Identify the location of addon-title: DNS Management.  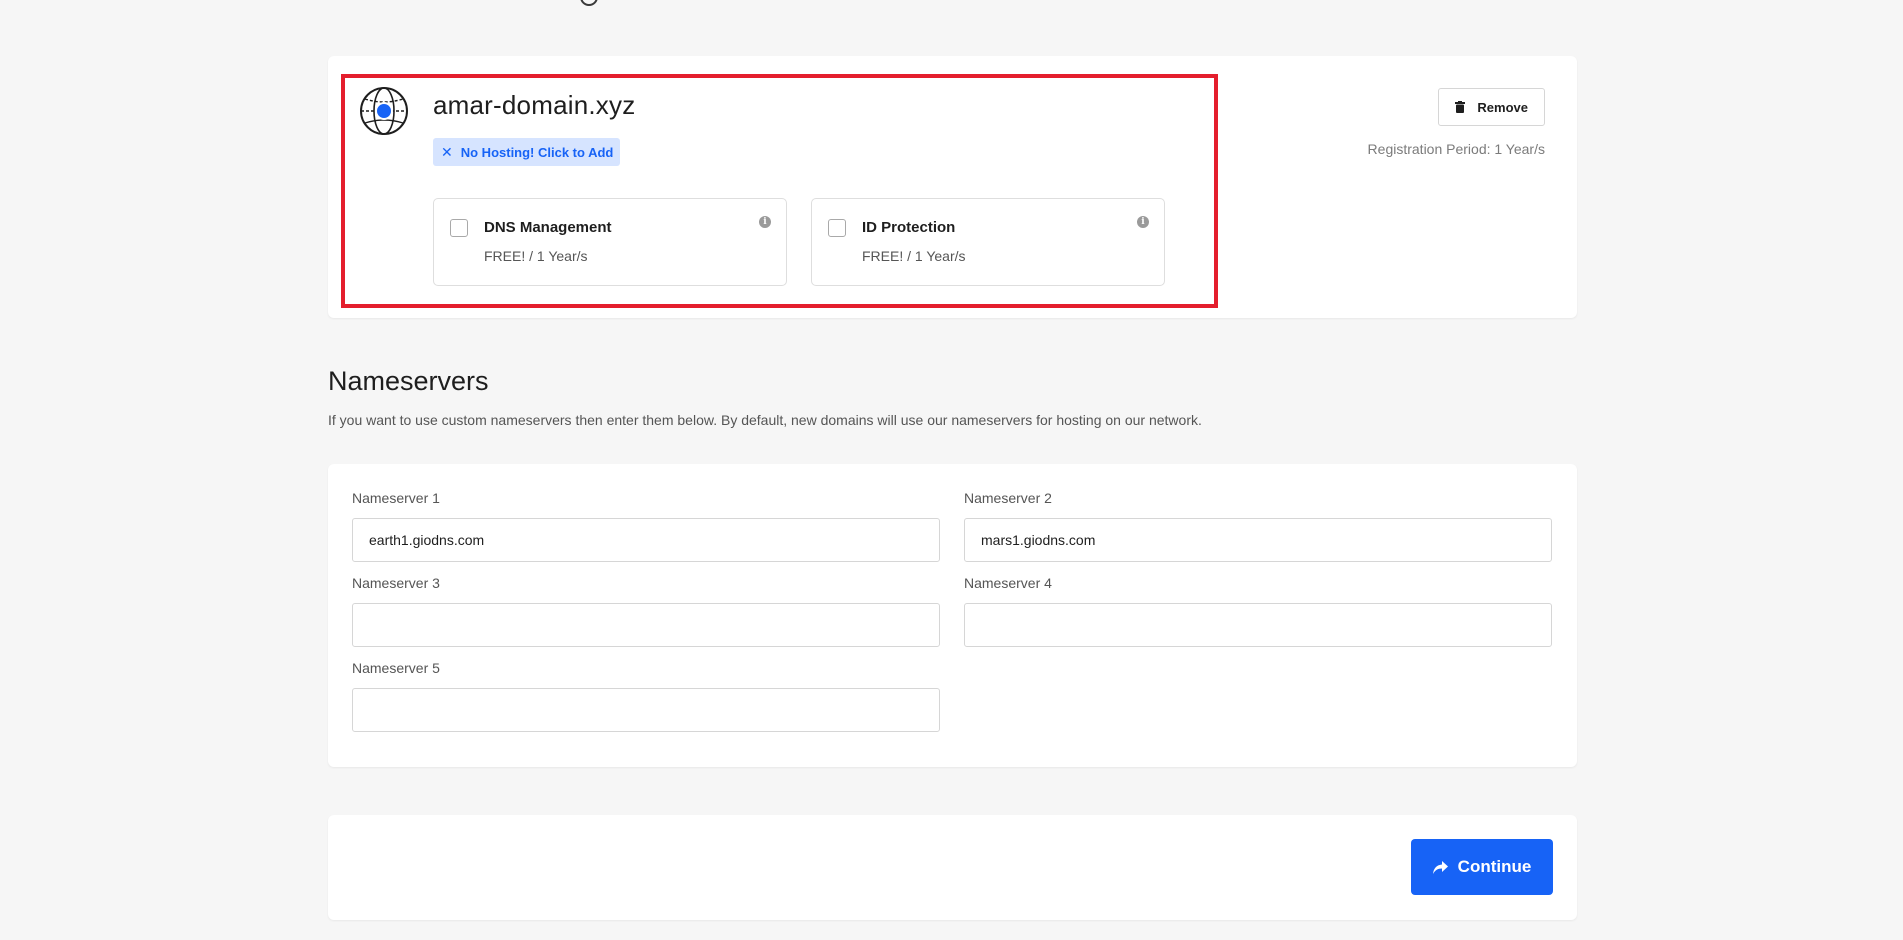
(548, 227).